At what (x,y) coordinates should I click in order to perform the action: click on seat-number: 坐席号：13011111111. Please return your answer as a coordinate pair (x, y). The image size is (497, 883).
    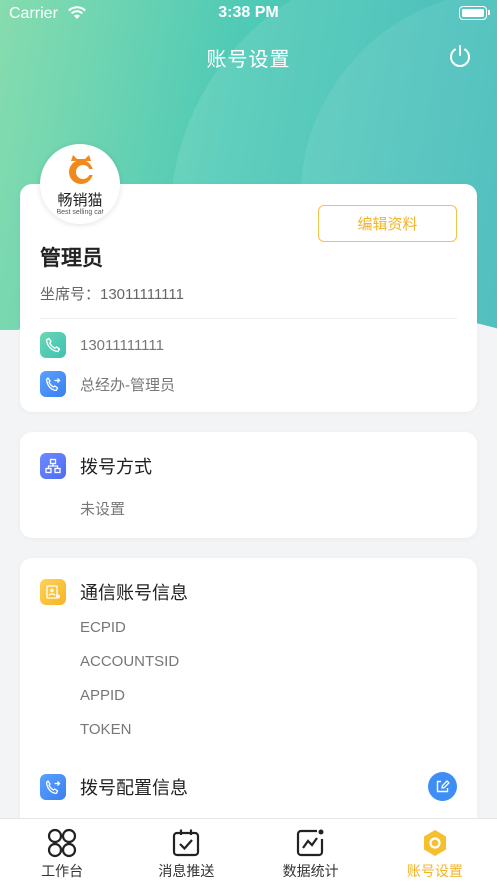
    Looking at the image, I should click on (112, 294).